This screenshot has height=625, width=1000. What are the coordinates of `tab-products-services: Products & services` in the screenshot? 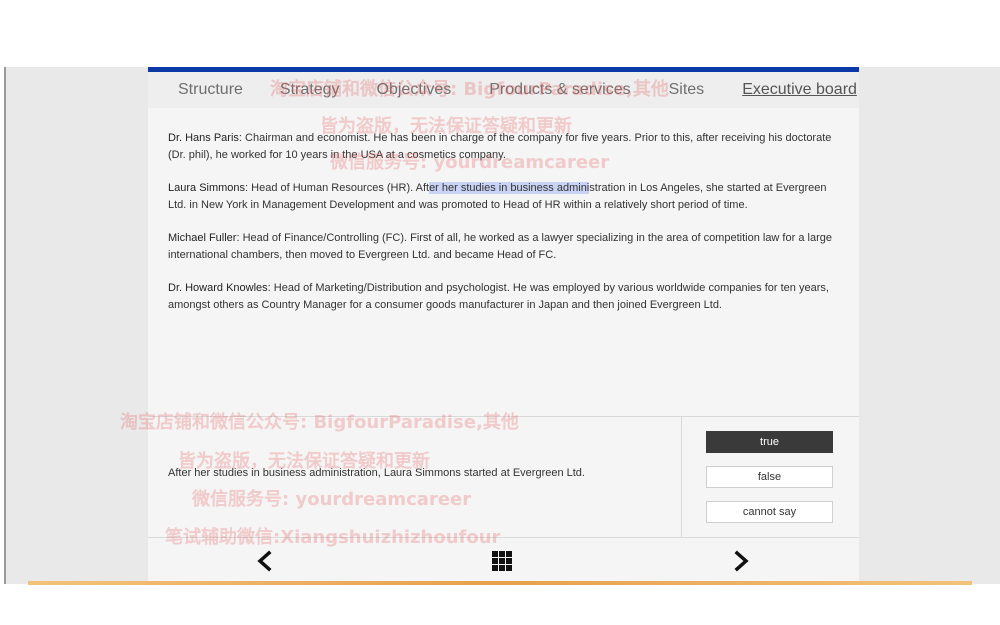 It's located at (559, 90).